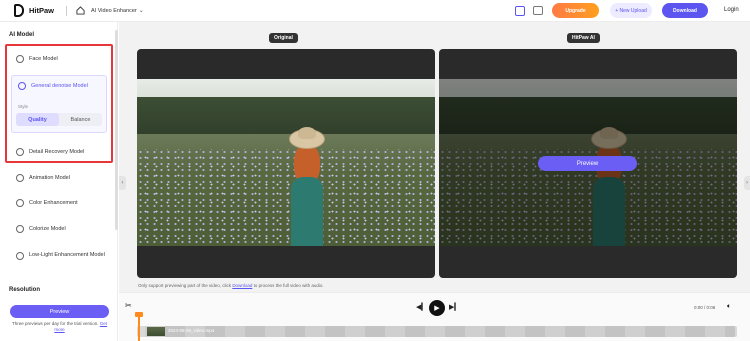 This screenshot has height=341, width=750. What do you see at coordinates (747, 183) in the screenshot?
I see `expand-panel-icon: ›` at bounding box center [747, 183].